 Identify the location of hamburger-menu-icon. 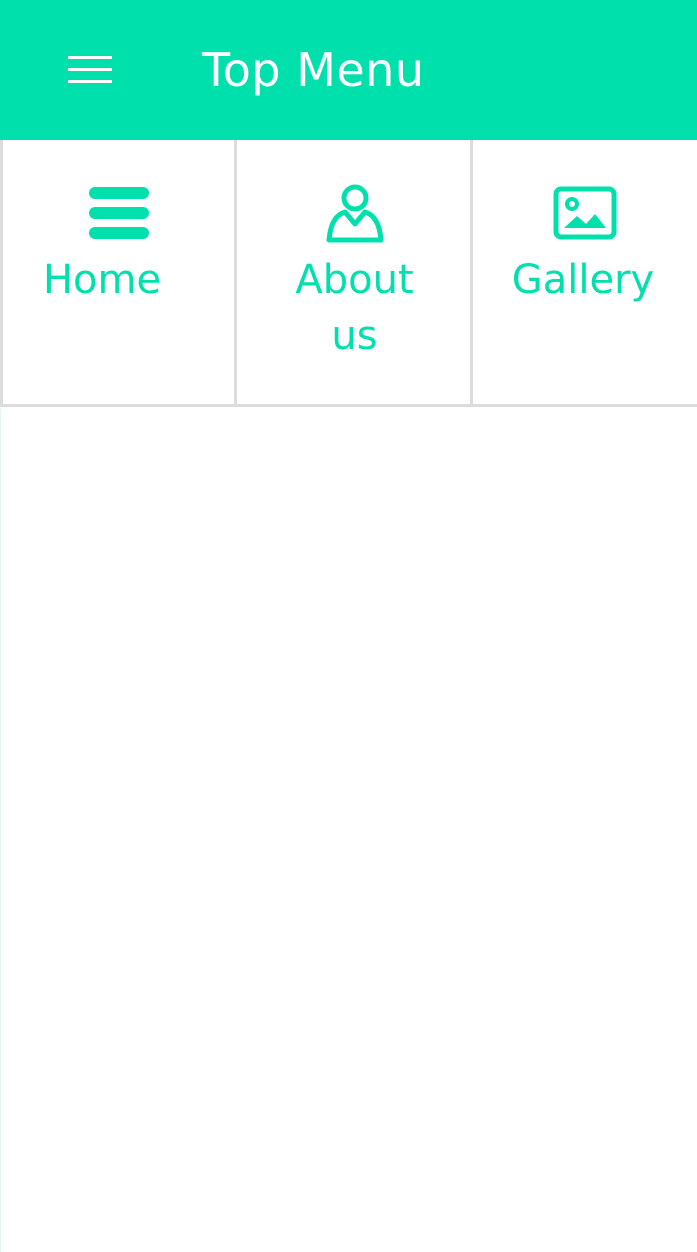
(90, 69).